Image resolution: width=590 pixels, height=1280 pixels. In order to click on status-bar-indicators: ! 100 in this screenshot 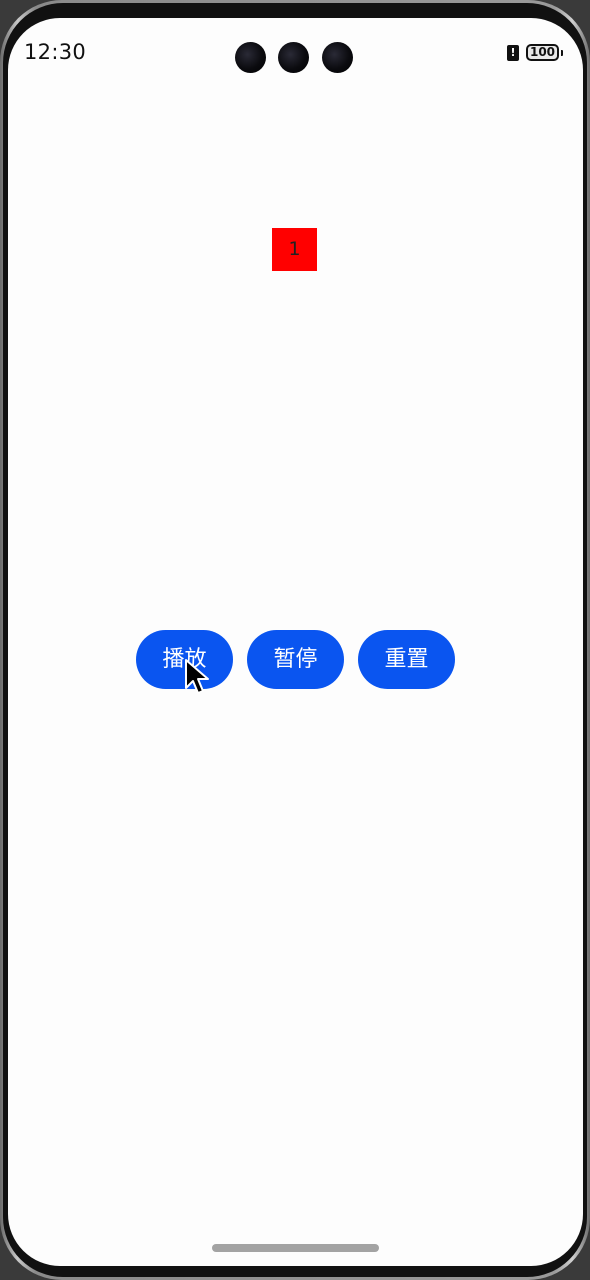, I will do `click(535, 52)`.